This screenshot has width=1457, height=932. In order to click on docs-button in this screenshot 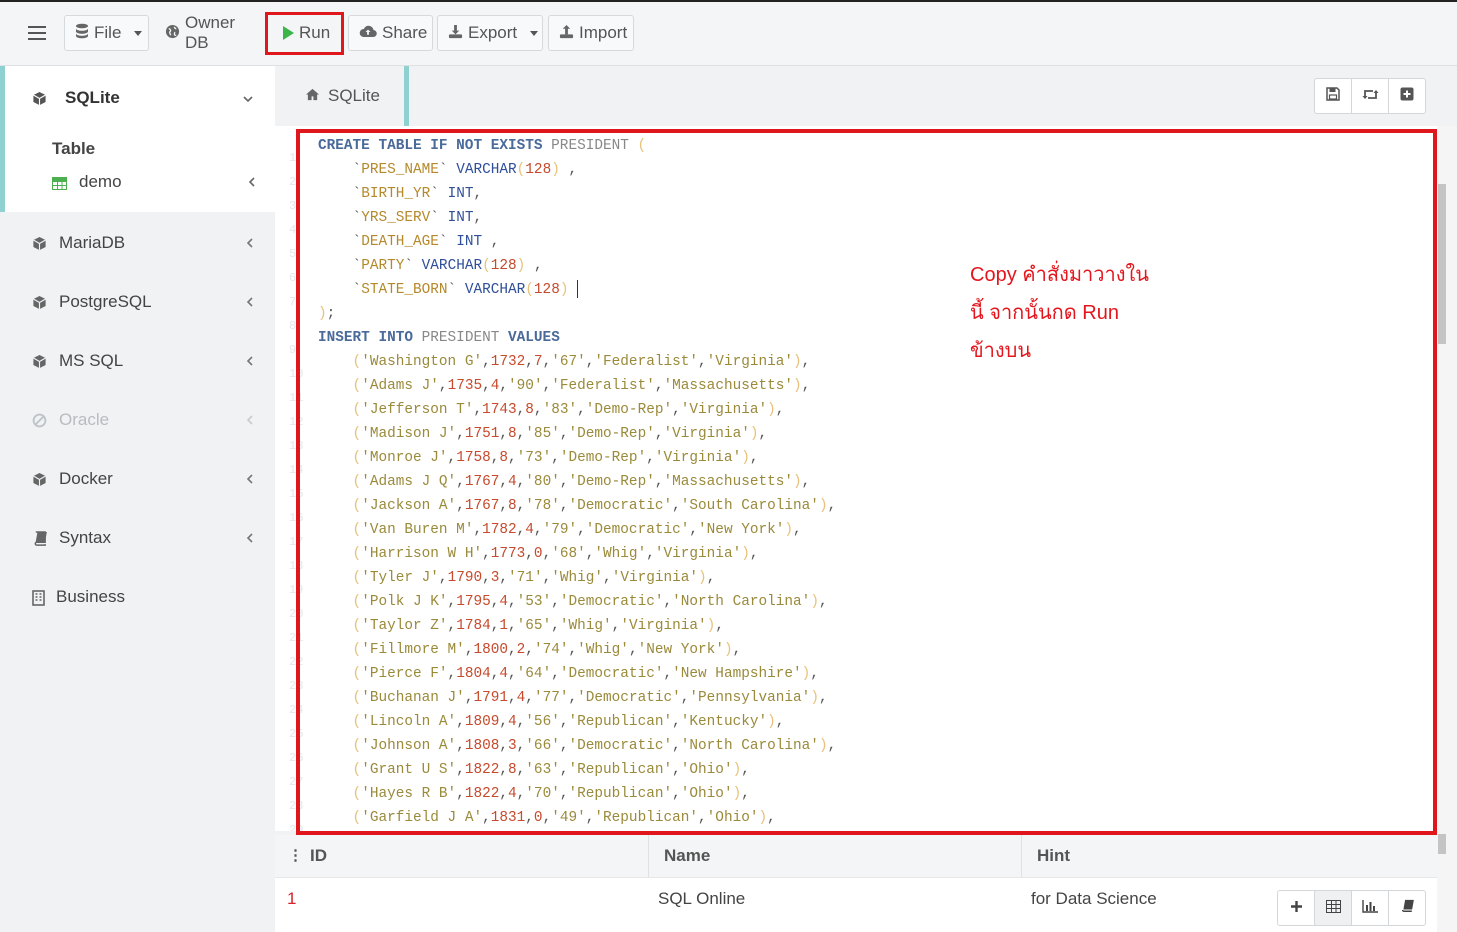, I will do `click(1407, 908)`.